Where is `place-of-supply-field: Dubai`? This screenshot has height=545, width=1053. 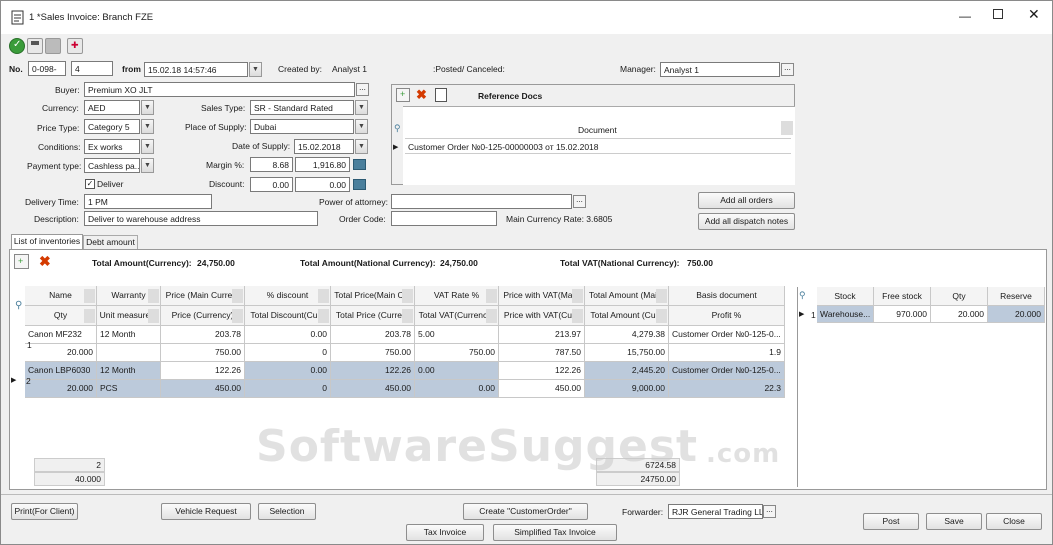 place-of-supply-field: Dubai is located at coordinates (302, 126).